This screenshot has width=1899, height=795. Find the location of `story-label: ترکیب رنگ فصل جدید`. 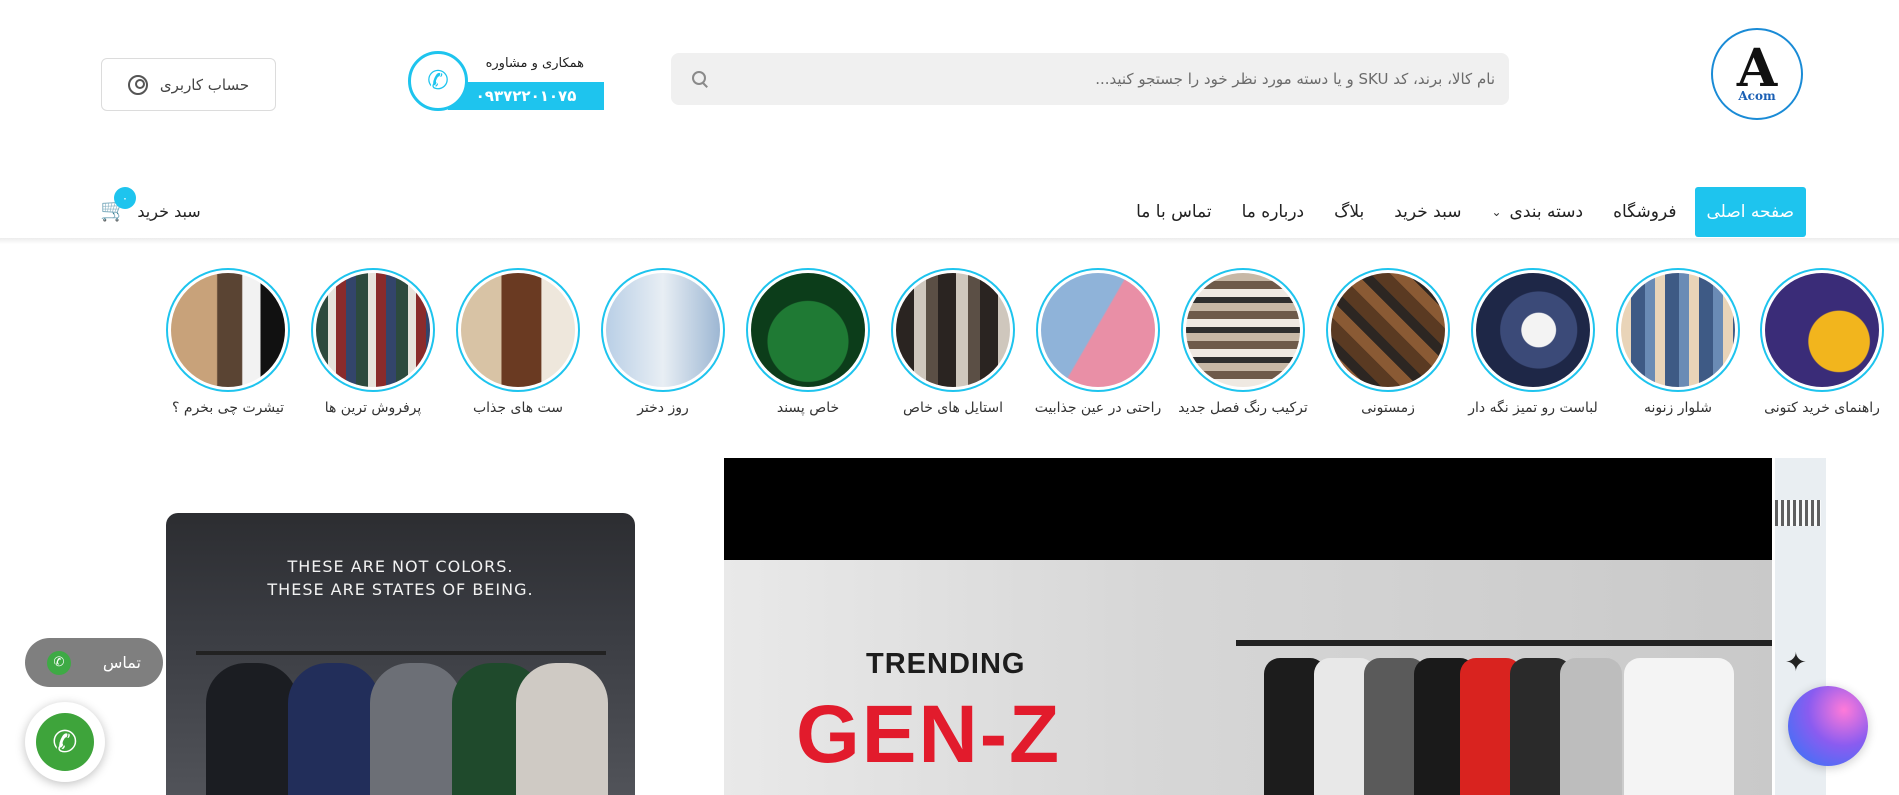

story-label: ترکیب رنگ فصل جدید is located at coordinates (1243, 408).